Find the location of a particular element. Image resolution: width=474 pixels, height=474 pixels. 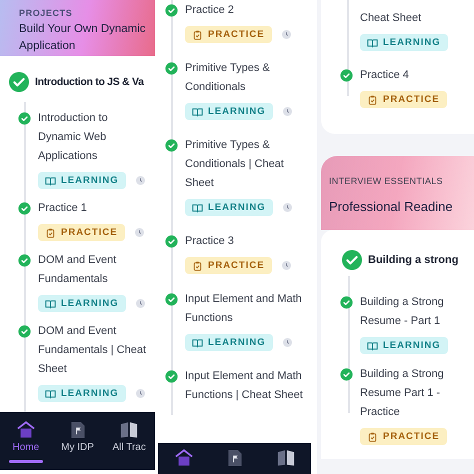

section-label: INTERVIEW ESSENTIALS is located at coordinates (386, 181).